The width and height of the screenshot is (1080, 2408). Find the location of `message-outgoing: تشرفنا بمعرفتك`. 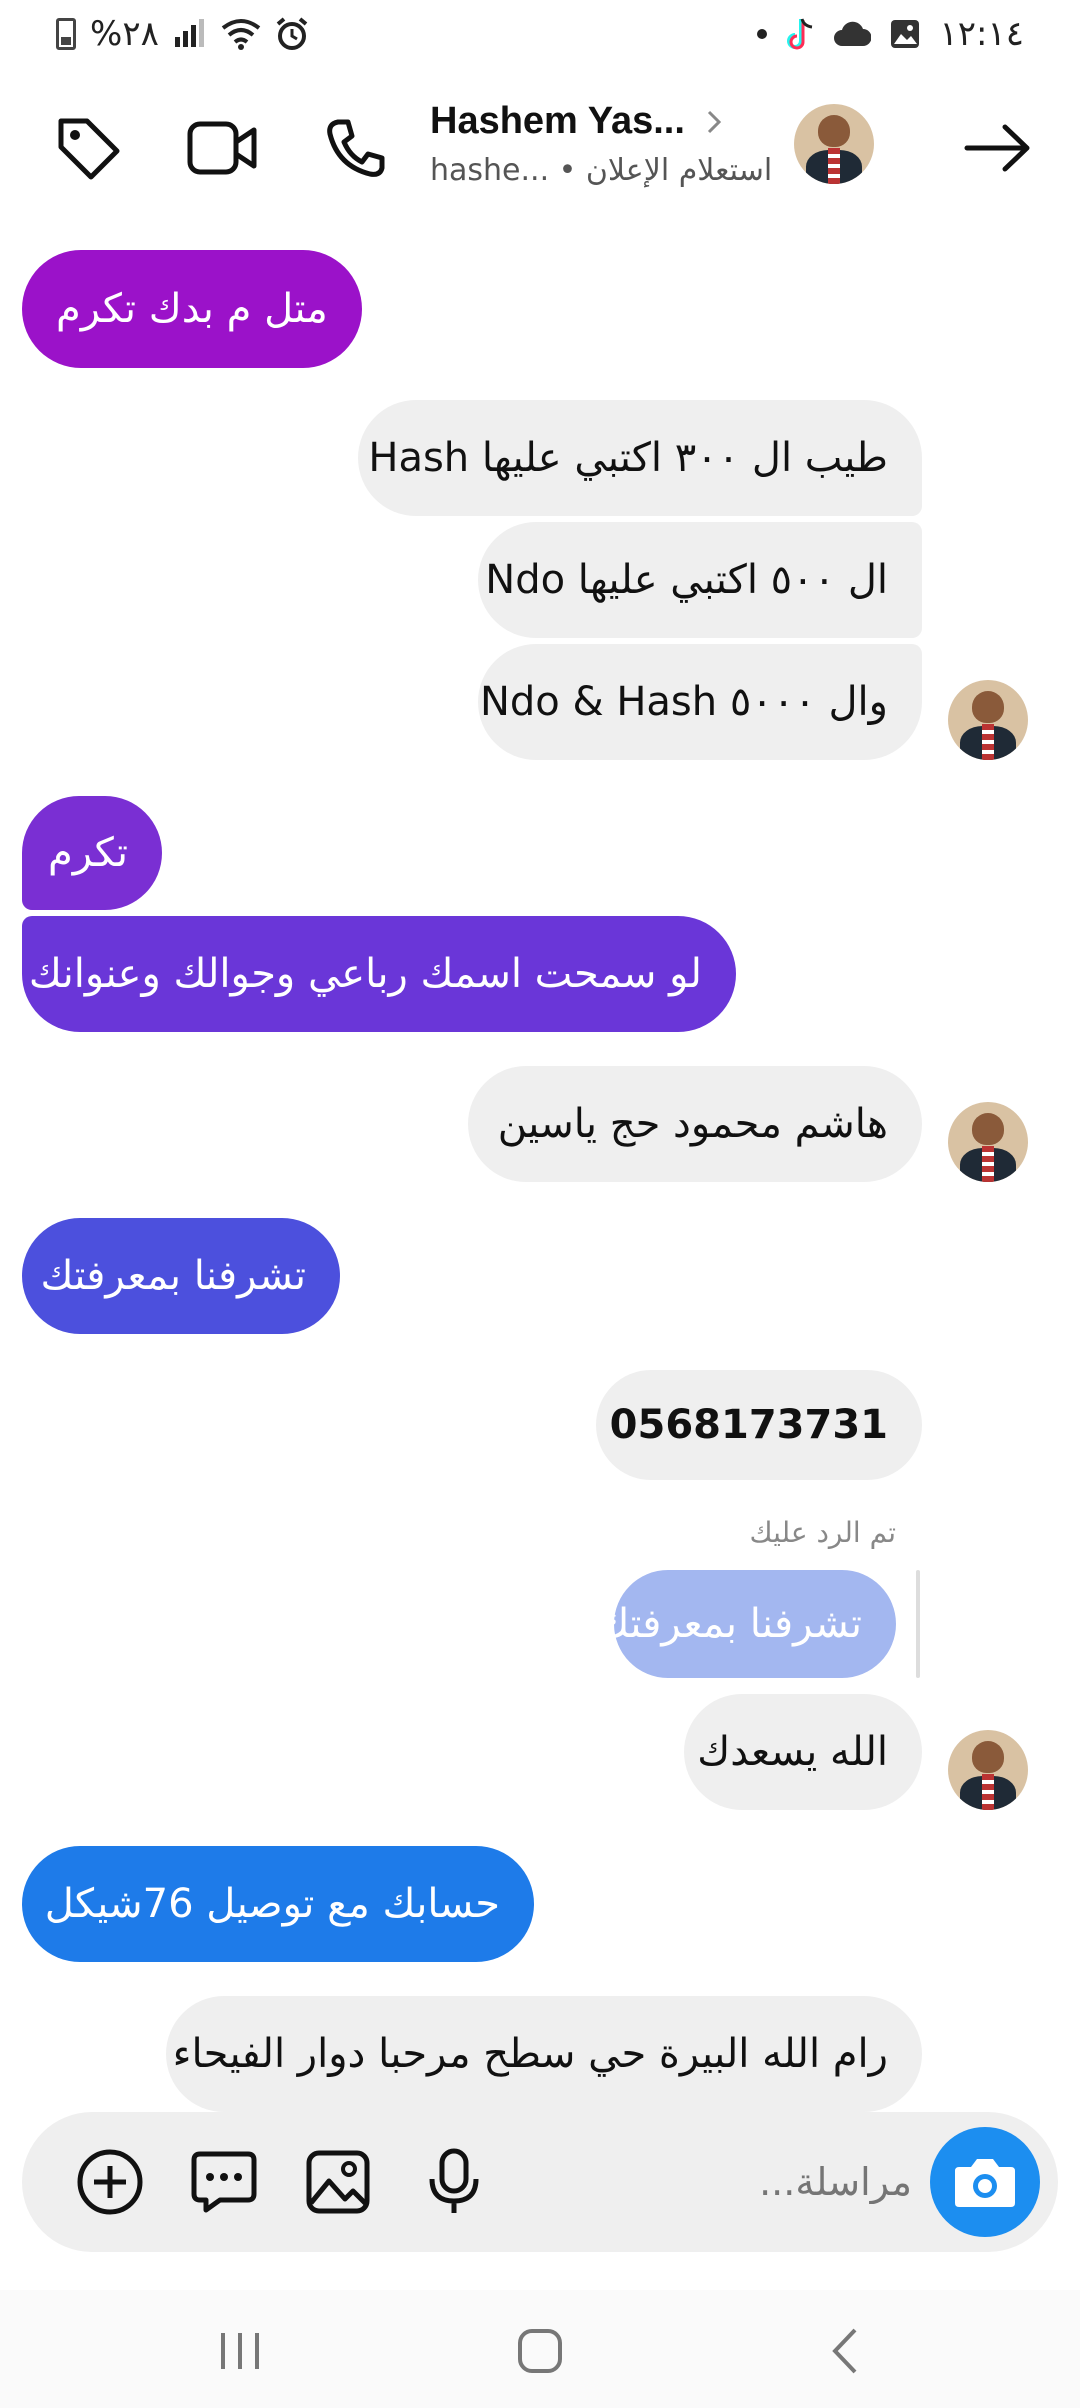

message-outgoing: تشرفنا بمعرفتك is located at coordinates (181, 1276).